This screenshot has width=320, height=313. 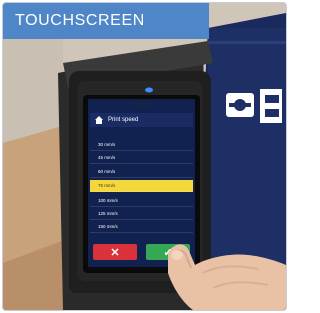 I want to click on home-icon, so click(x=99, y=120).